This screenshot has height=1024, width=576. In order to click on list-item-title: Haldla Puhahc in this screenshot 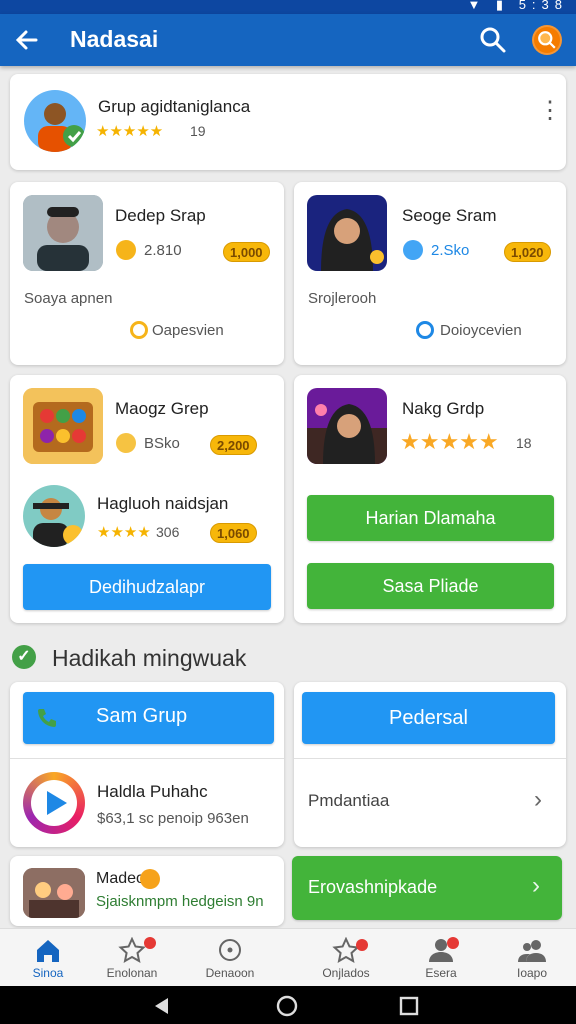, I will do `click(152, 791)`.